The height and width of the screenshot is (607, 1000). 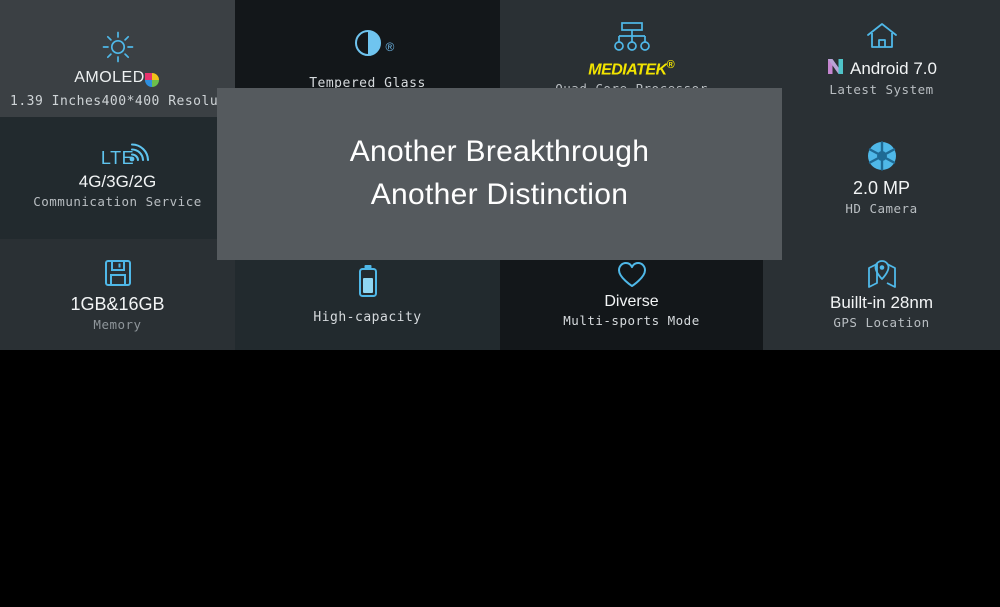 I want to click on sports-title-label: Diverse, so click(x=631, y=301).